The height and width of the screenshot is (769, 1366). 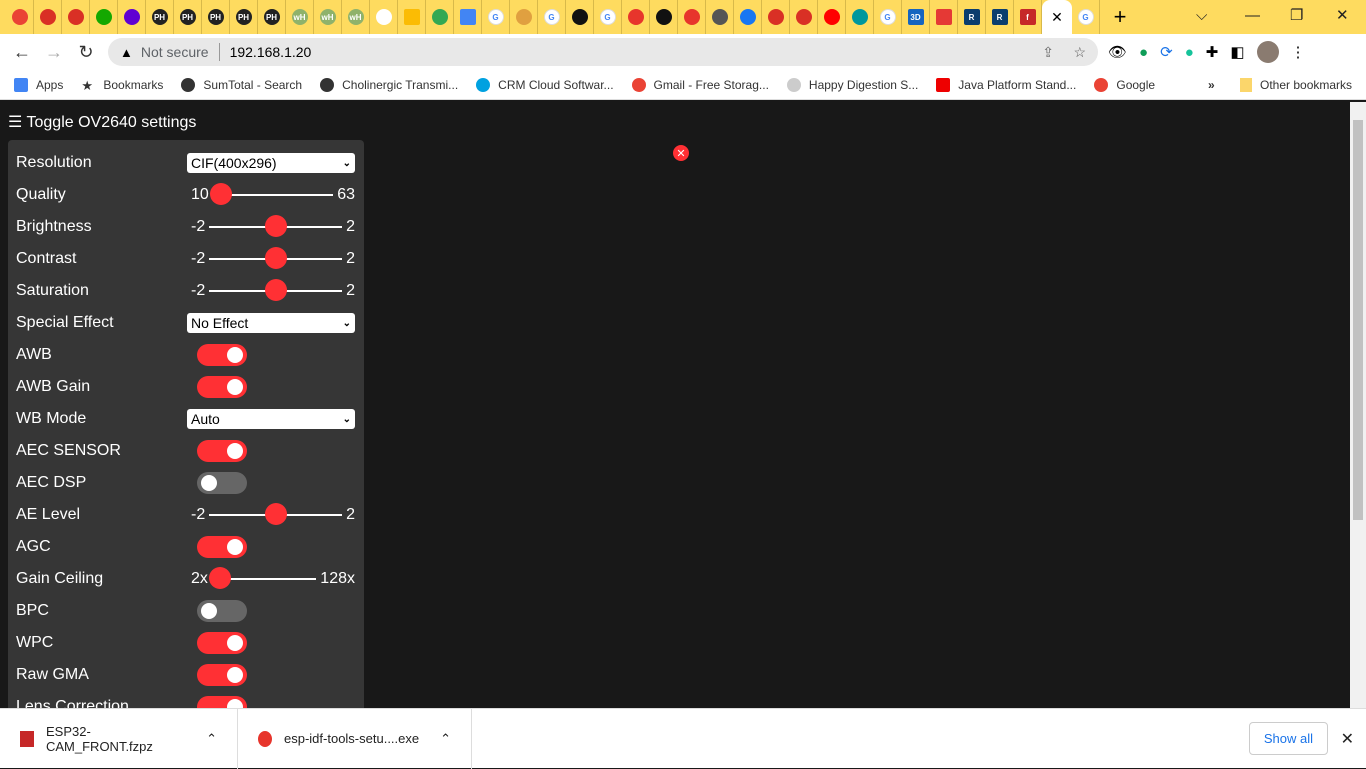 I want to click on minimize-button: —, so click(x=1252, y=15).